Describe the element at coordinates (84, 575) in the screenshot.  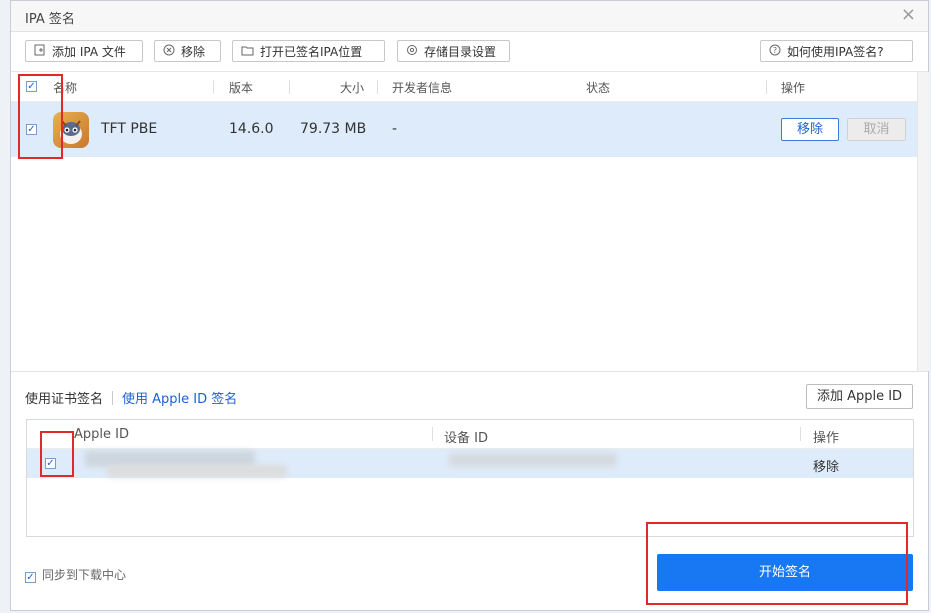
I see `sync-label: 同步到下载中心` at that location.